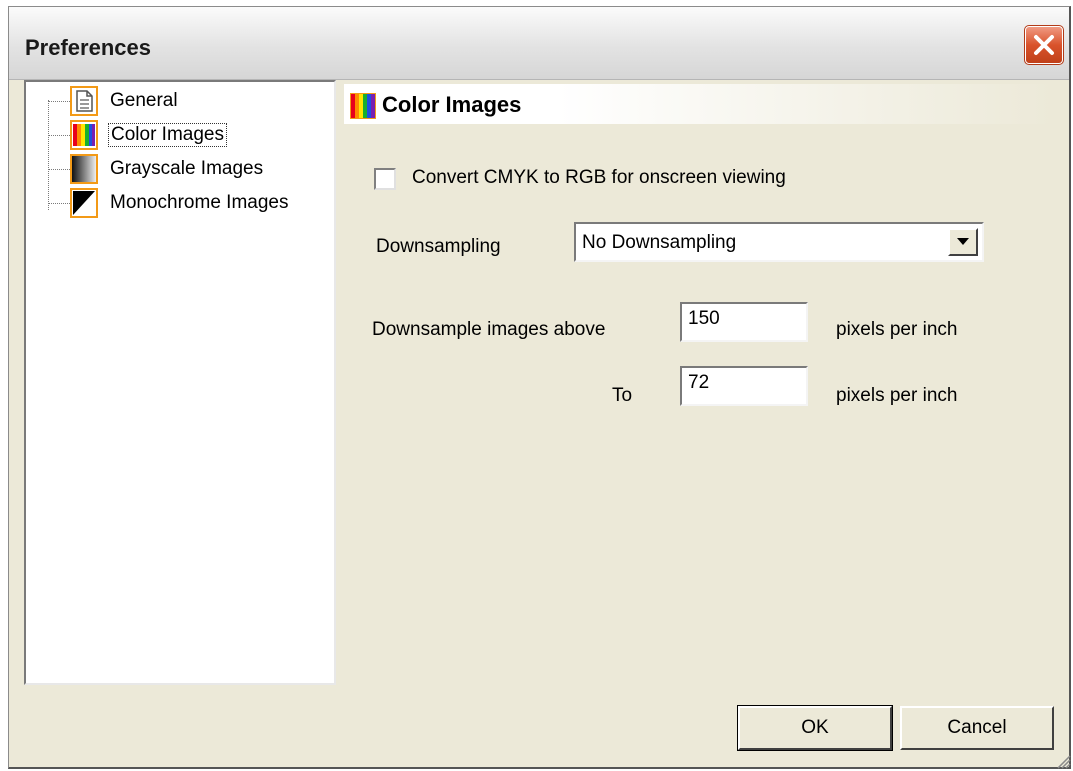 This screenshot has width=1073, height=771. Describe the element at coordinates (779, 242) in the screenshot. I see `downsampling-select: No Downsampling` at that location.